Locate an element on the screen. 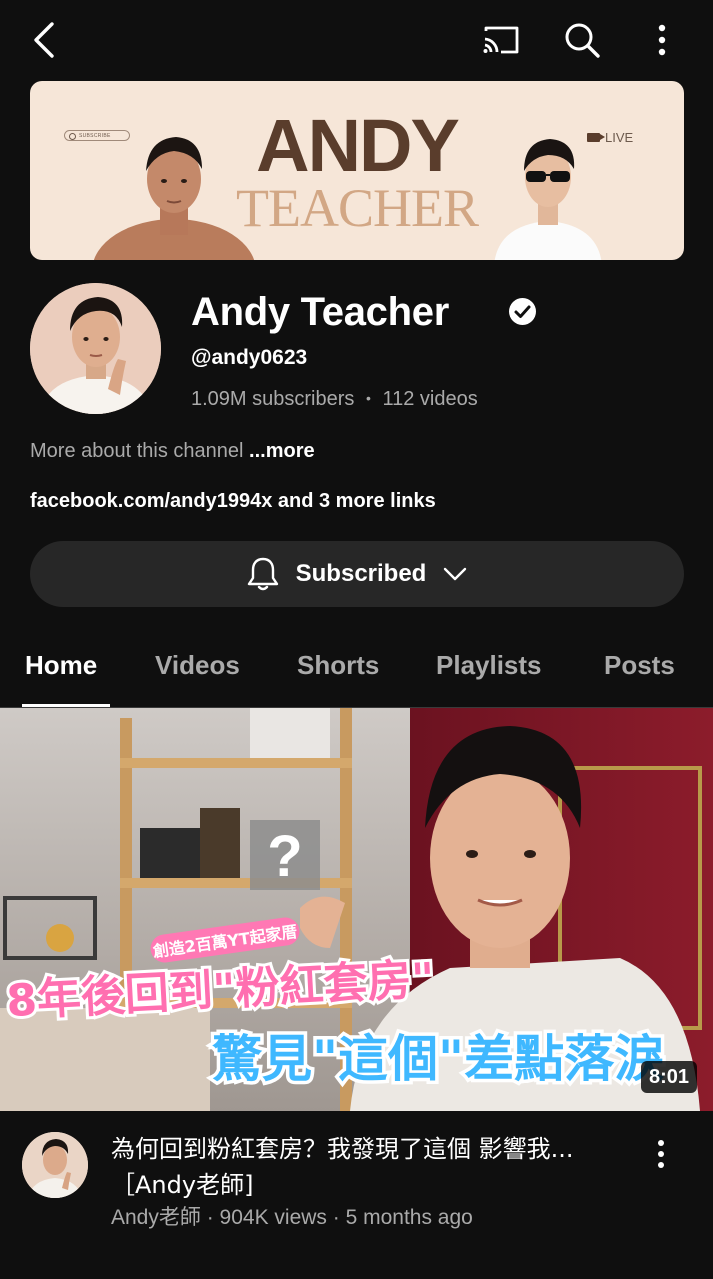 The height and width of the screenshot is (1279, 713). thumbnail-caption-pink: 8年後回到"粉紅套房" is located at coordinates (220, 990).